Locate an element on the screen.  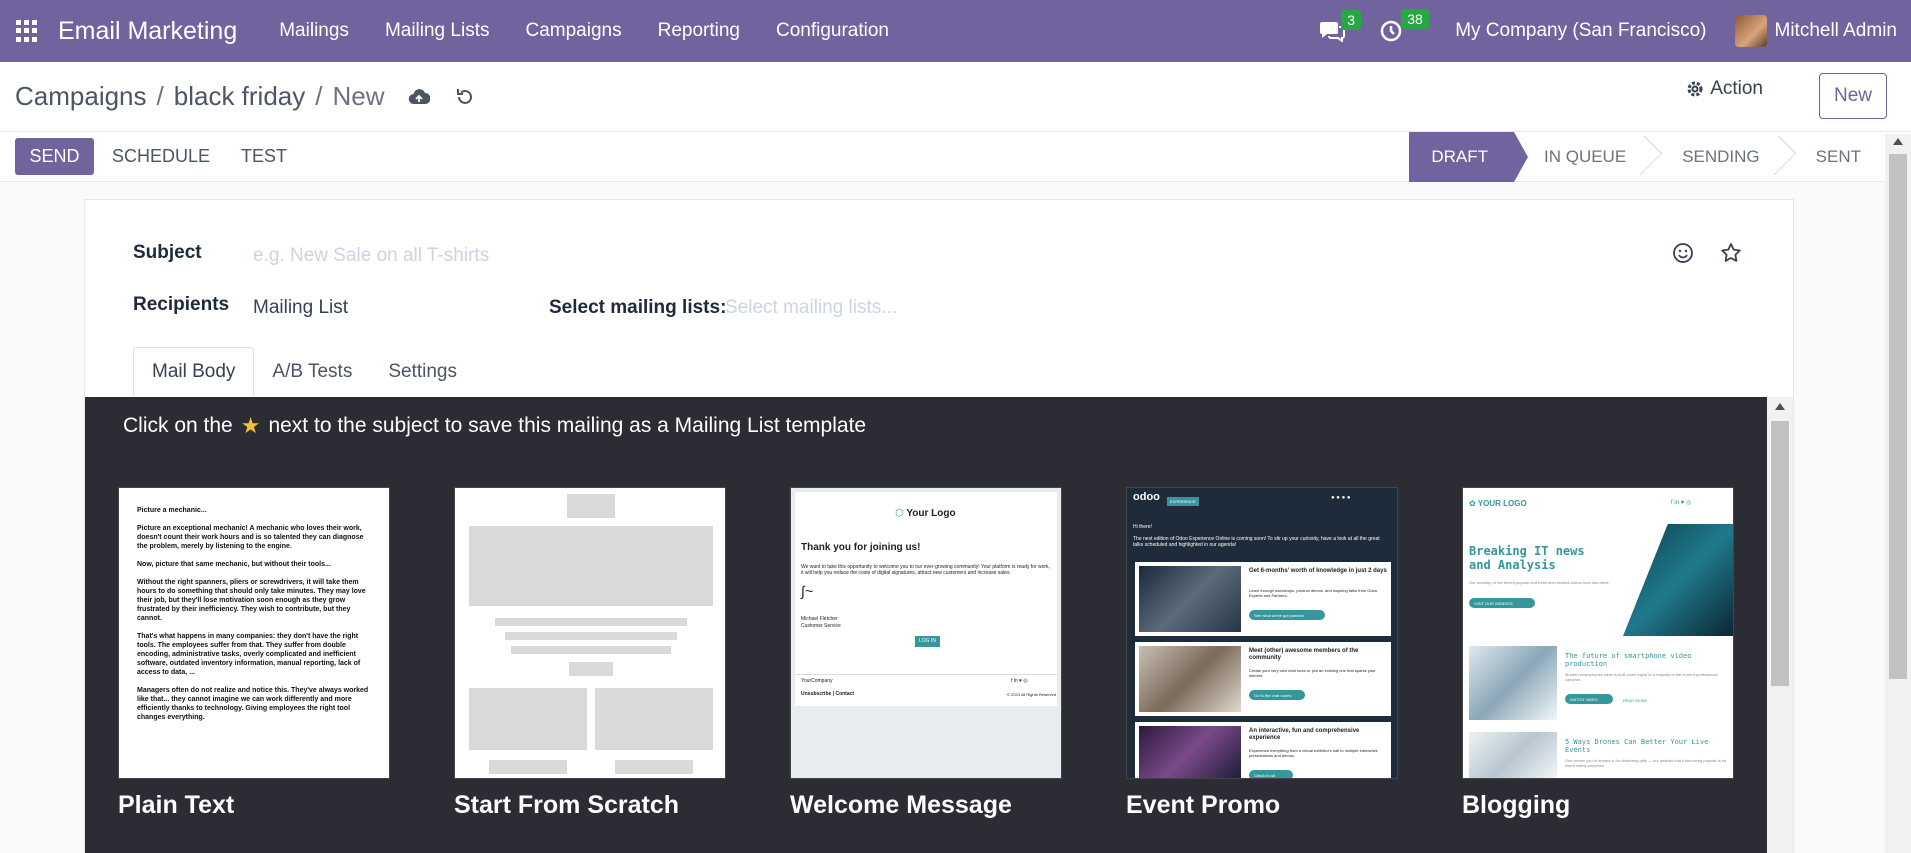
tab-settings: Settings is located at coordinates (422, 372).